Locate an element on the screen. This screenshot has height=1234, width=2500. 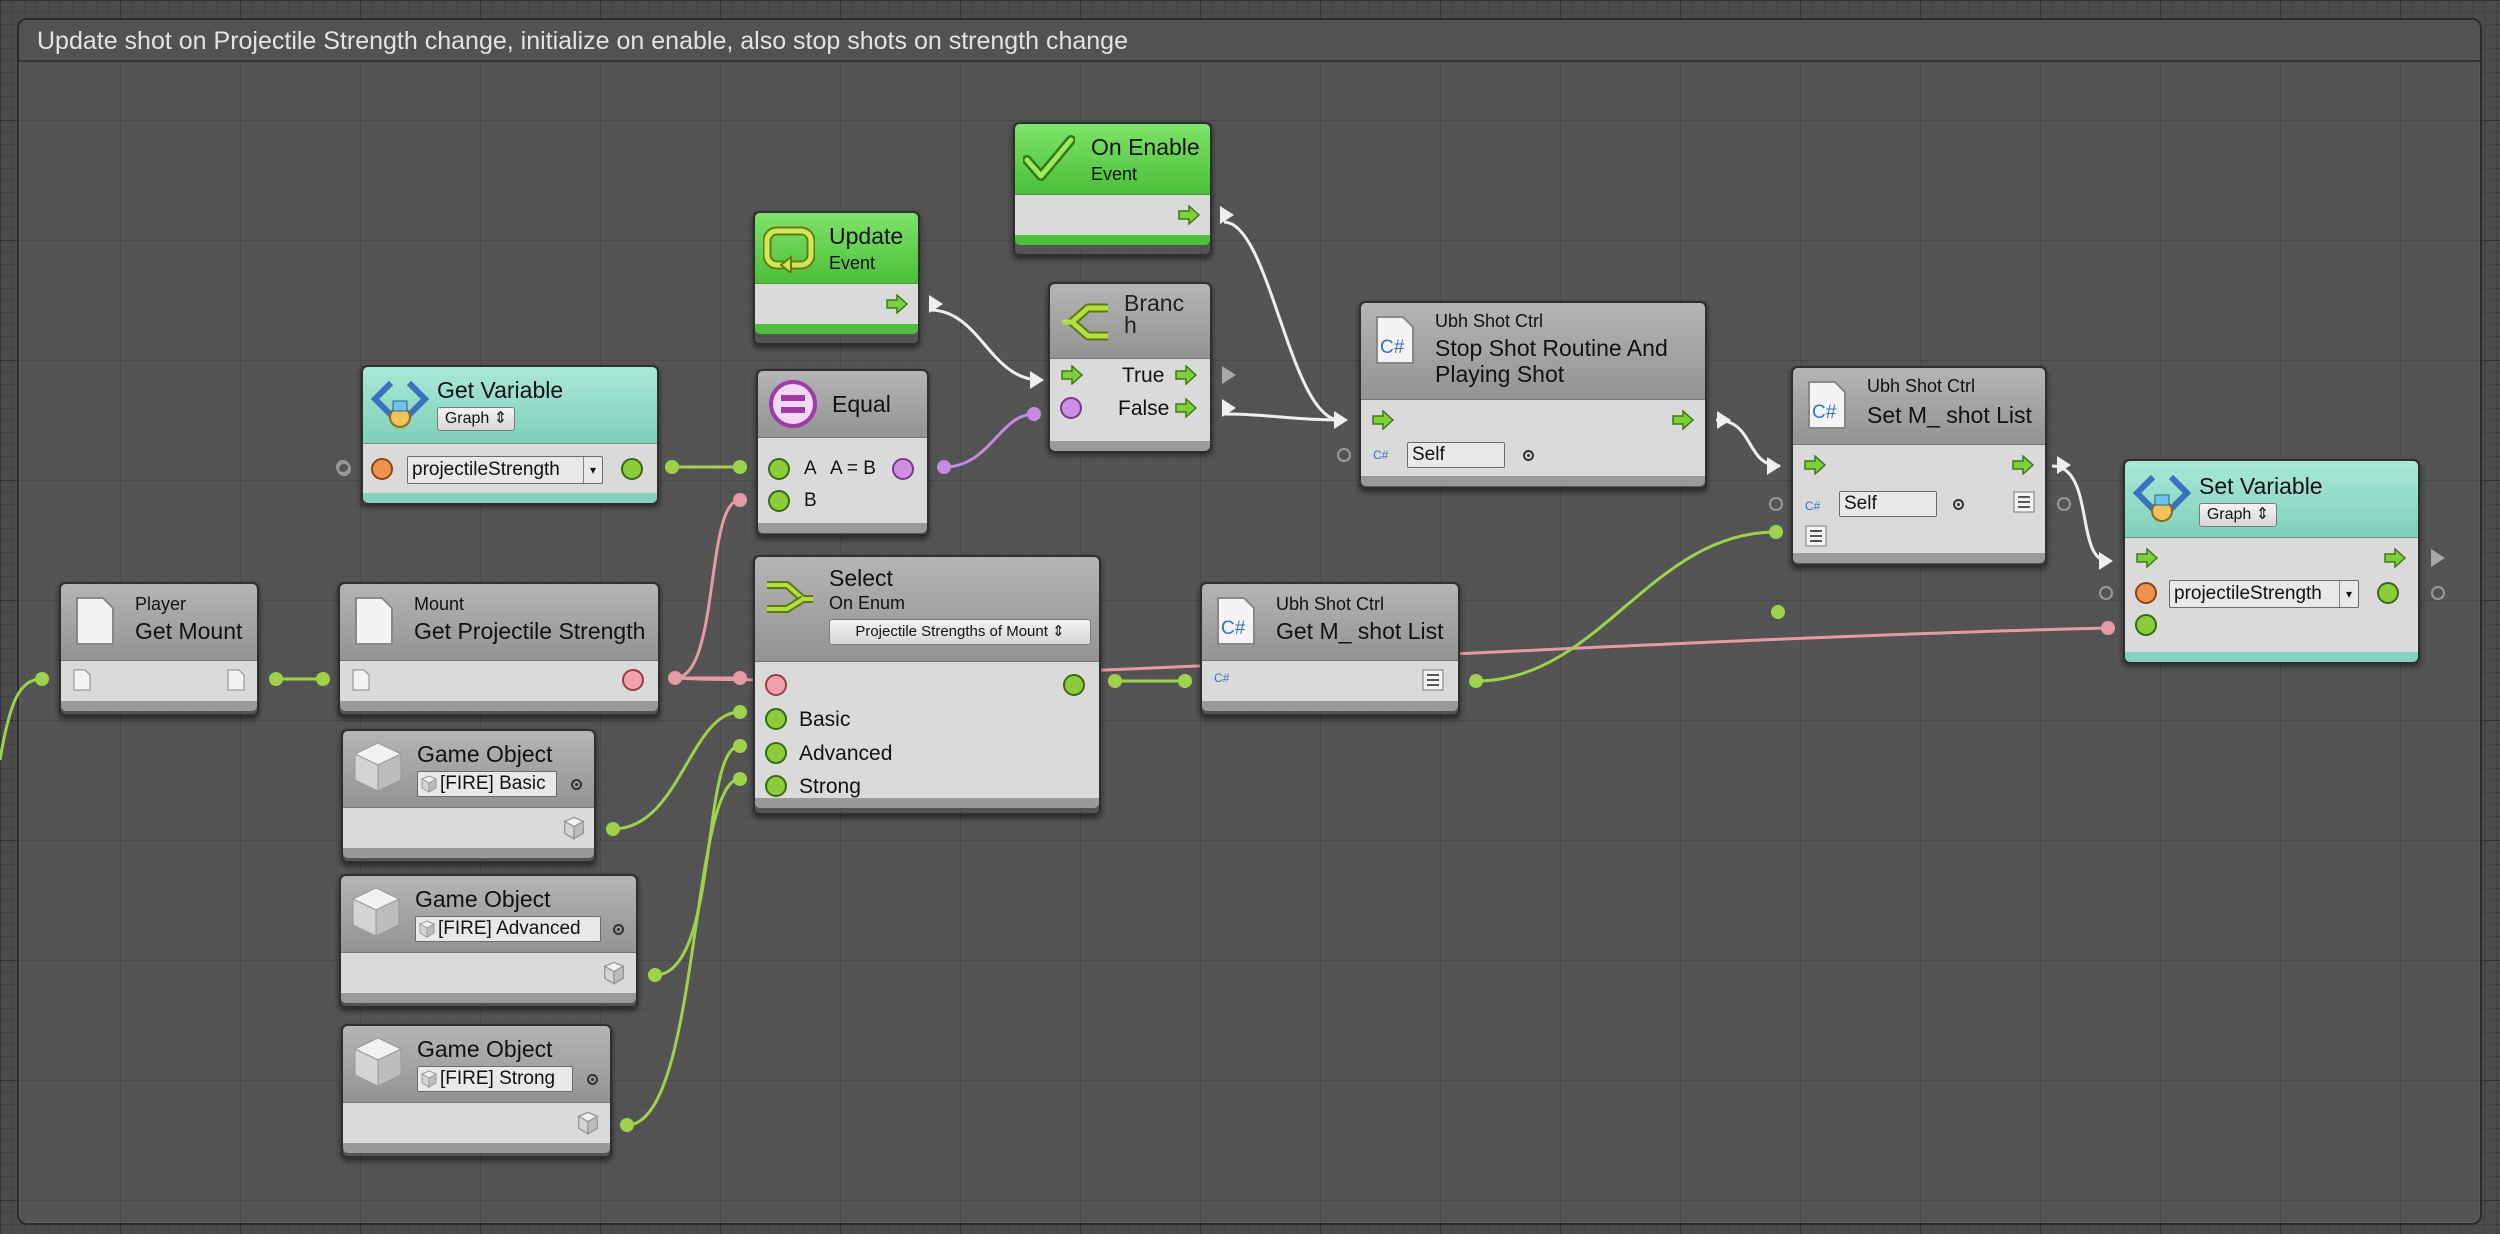
game-object-basic-field: [FIRE] Basic is located at coordinates (487, 784).